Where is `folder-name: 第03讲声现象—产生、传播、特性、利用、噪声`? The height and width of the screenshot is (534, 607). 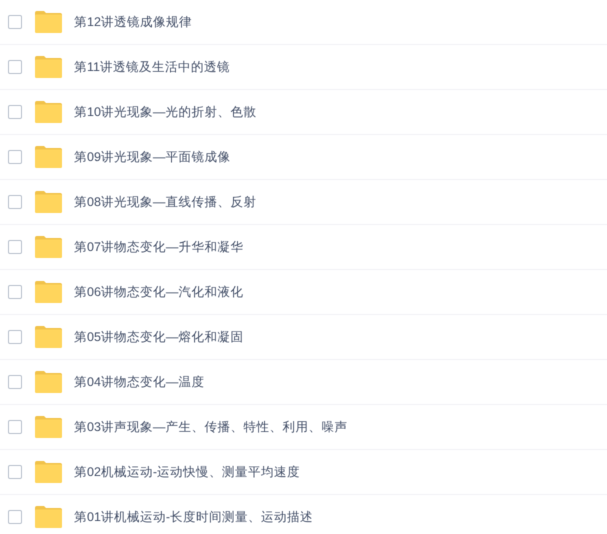
folder-name: 第03讲声现象—产生、传播、特性、利用、噪声 is located at coordinates (211, 427).